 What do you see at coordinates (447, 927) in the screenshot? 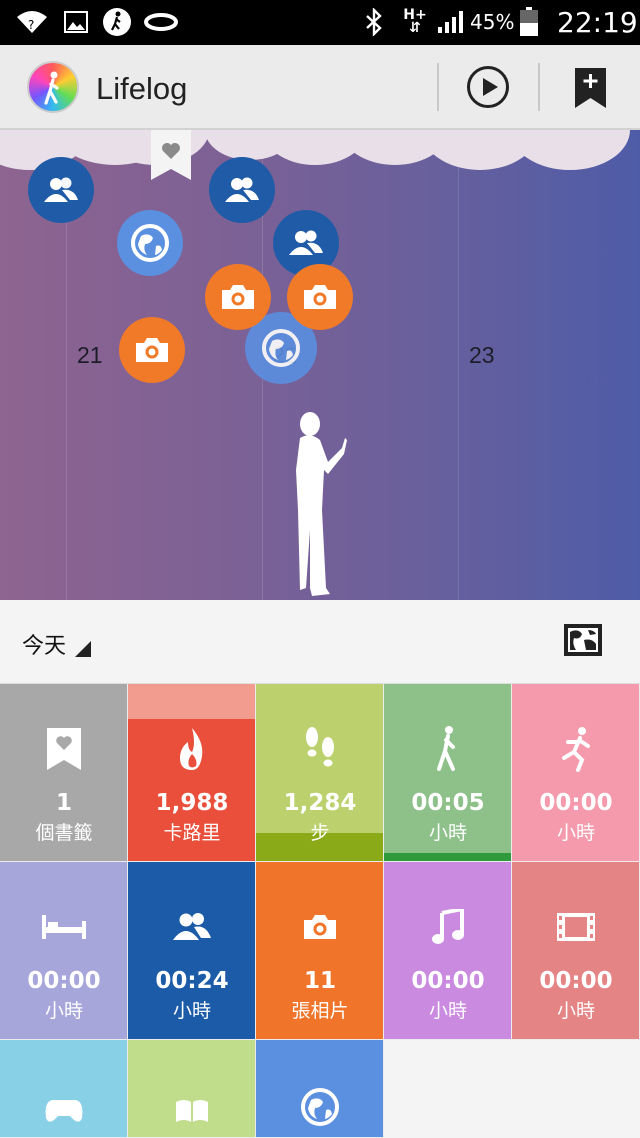
I see `music-note-icon` at bounding box center [447, 927].